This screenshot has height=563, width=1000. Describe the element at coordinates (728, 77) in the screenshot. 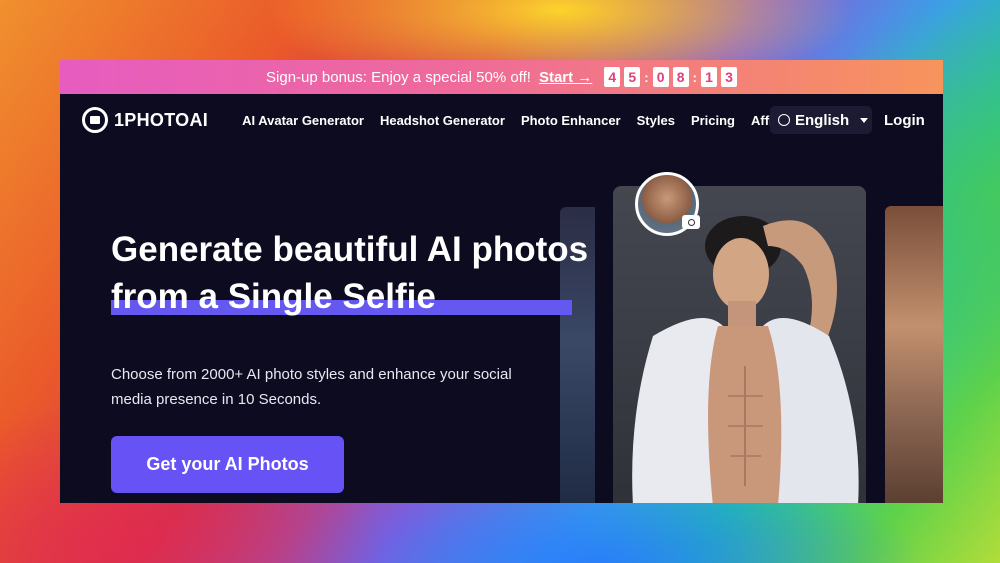

I see `countdown-digit: 3` at that location.